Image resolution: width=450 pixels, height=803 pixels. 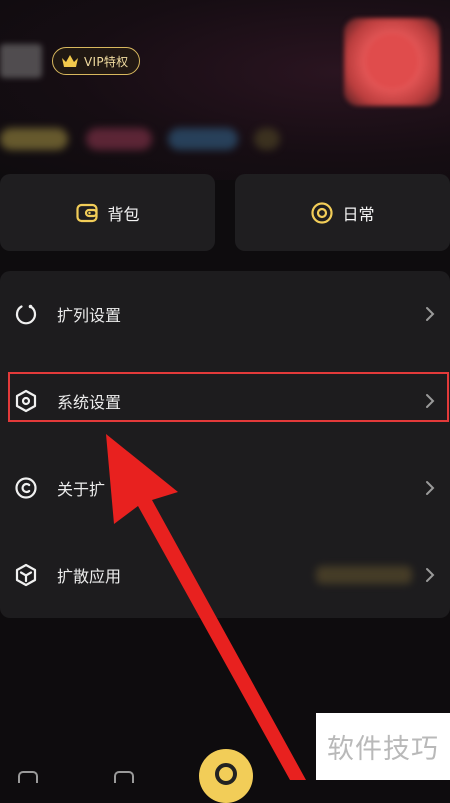 I want to click on menu-item-label: 扩列设置, so click(x=89, y=315).